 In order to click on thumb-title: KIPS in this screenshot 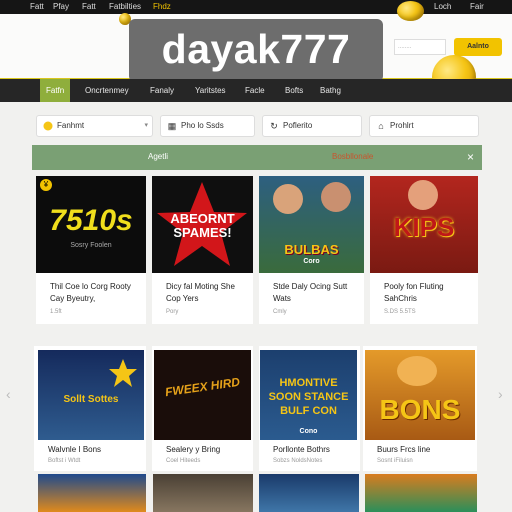, I will do `click(424, 227)`.